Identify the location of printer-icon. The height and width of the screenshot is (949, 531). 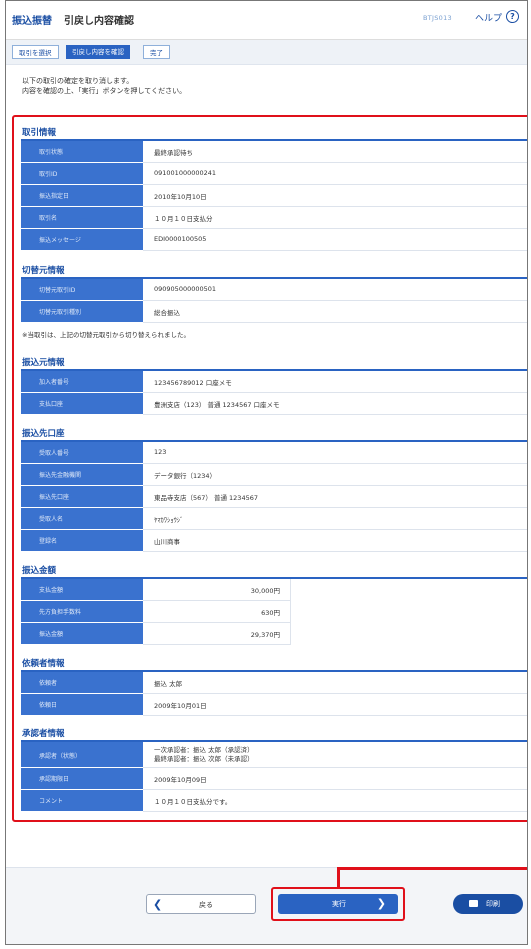
(473, 903).